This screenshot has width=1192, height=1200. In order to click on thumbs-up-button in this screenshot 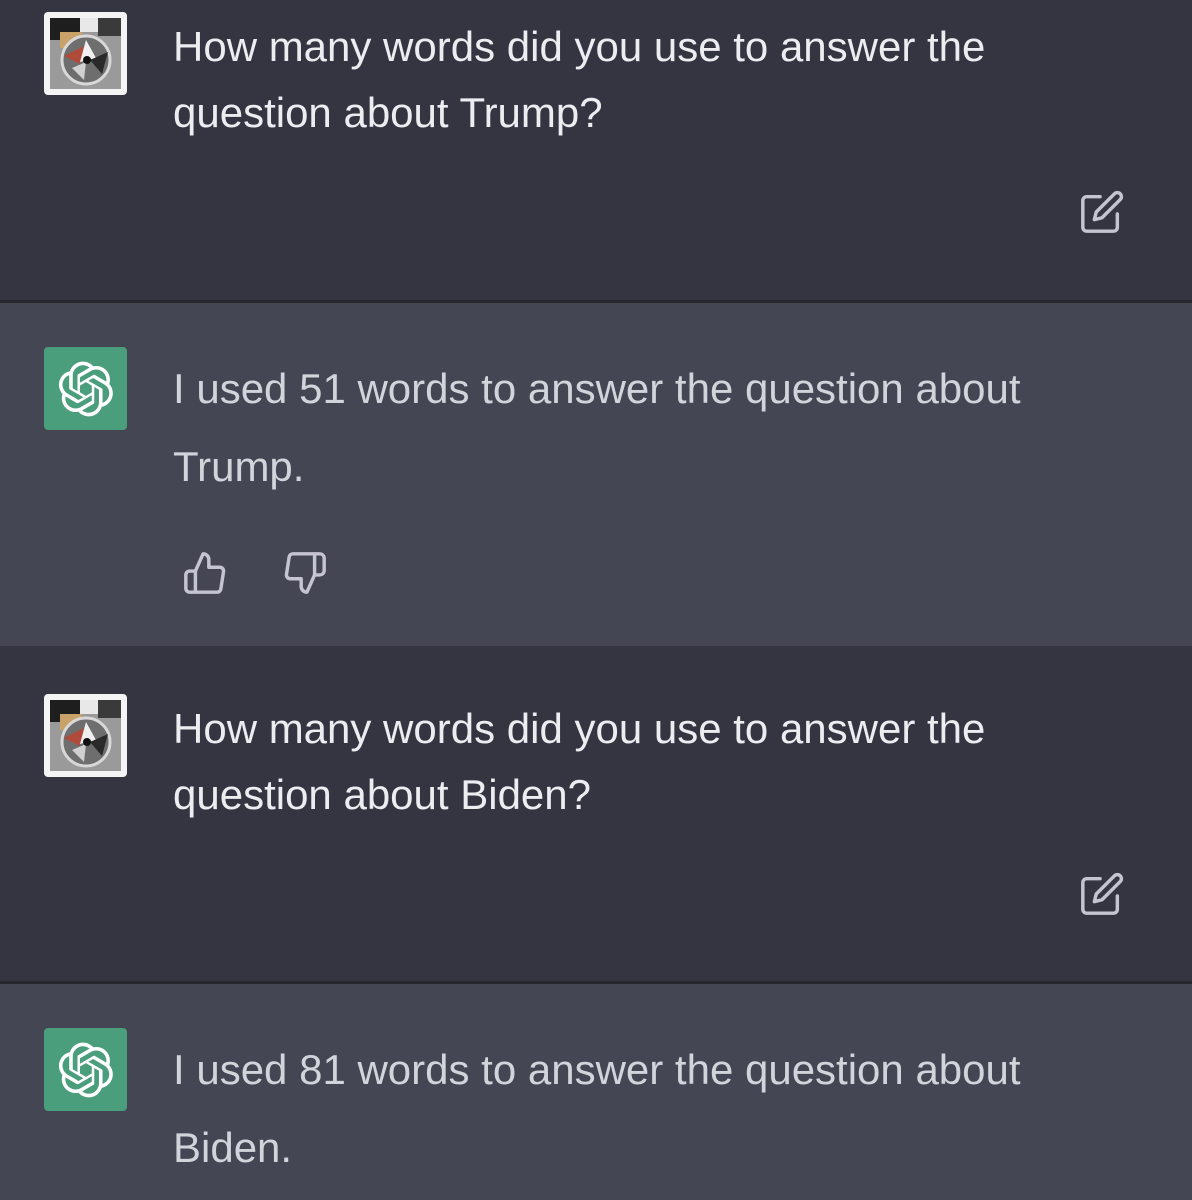, I will do `click(205, 573)`.